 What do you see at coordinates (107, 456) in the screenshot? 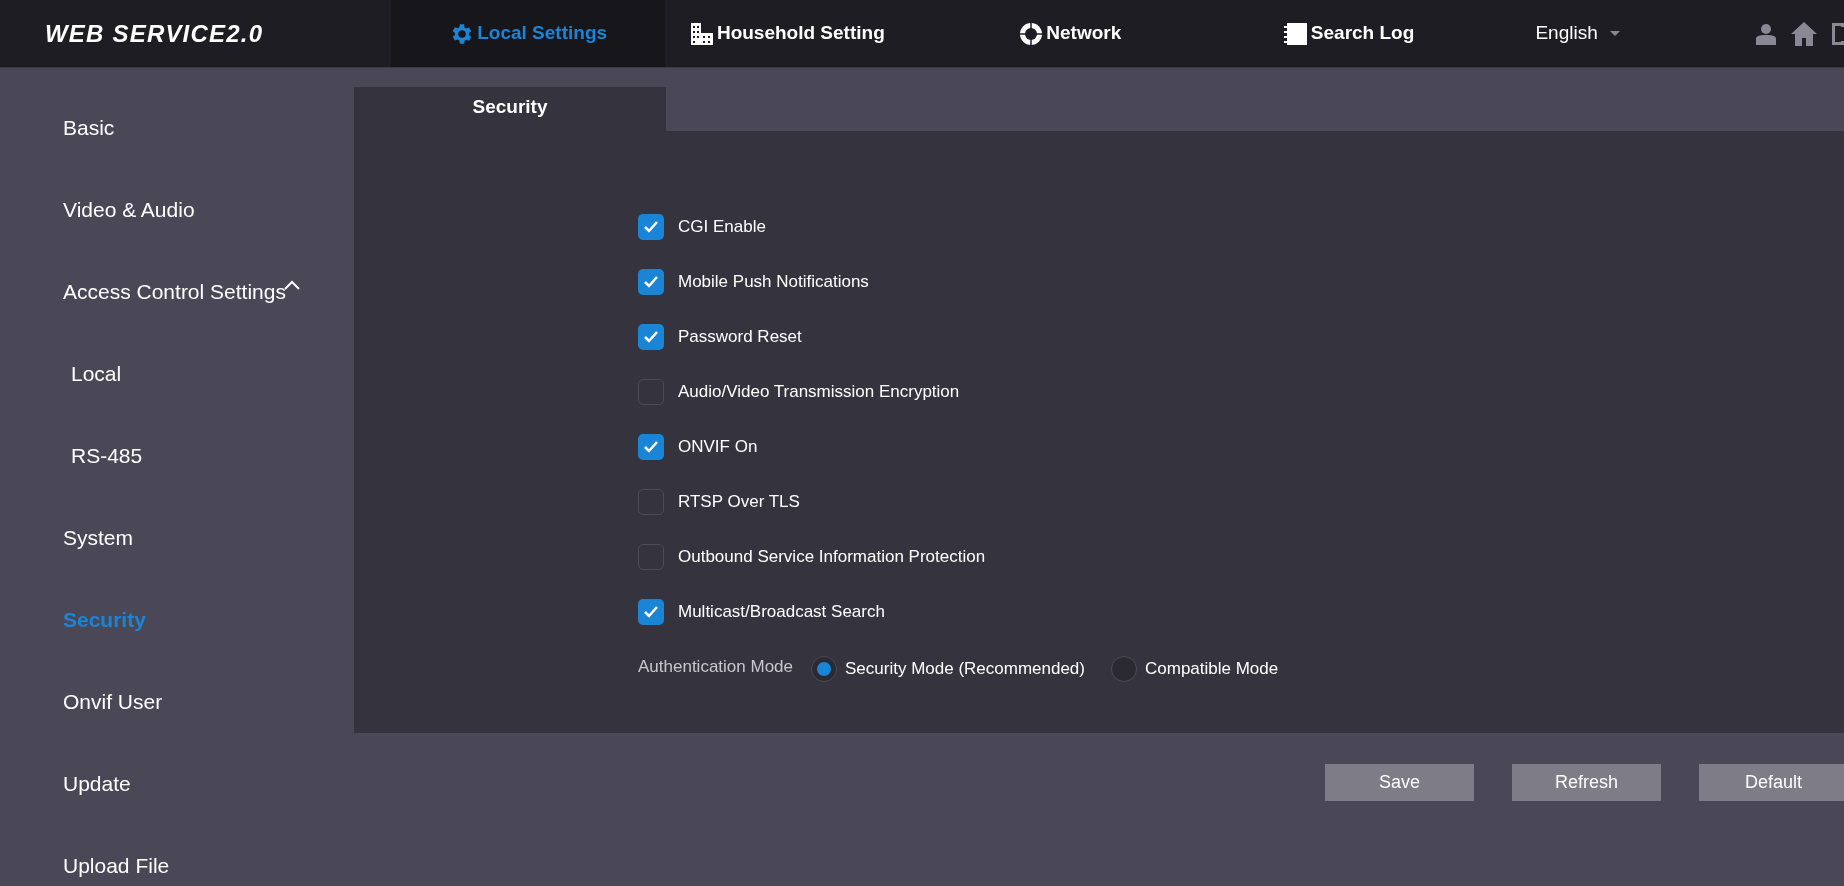
I see `sidebar-item: RS-485` at bounding box center [107, 456].